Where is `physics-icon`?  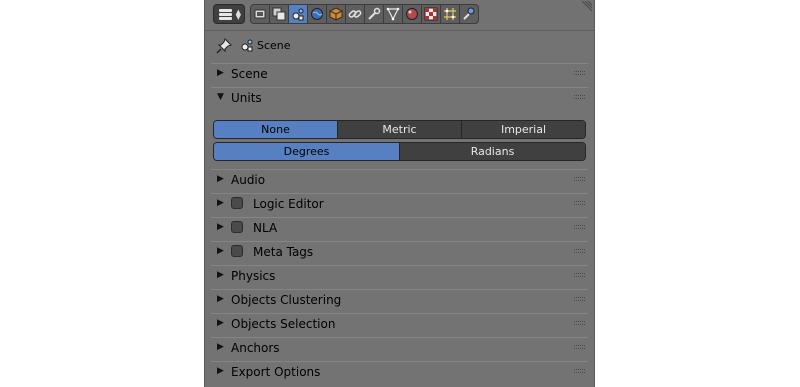 physics-icon is located at coordinates (469, 14).